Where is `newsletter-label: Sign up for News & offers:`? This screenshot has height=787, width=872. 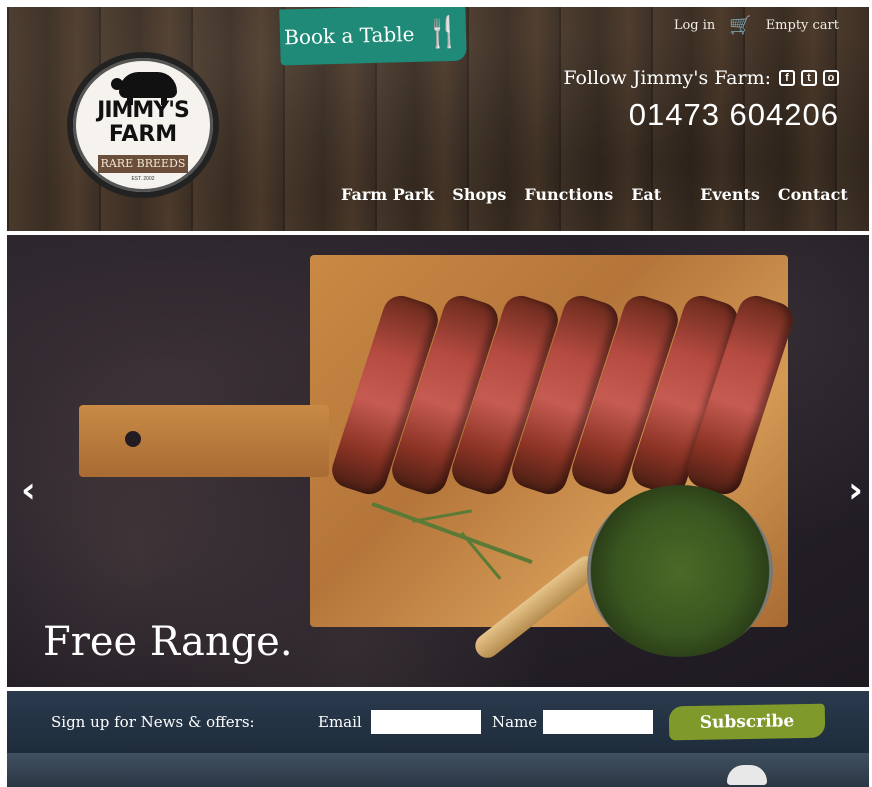
newsletter-label: Sign up for News & offers: is located at coordinates (153, 722).